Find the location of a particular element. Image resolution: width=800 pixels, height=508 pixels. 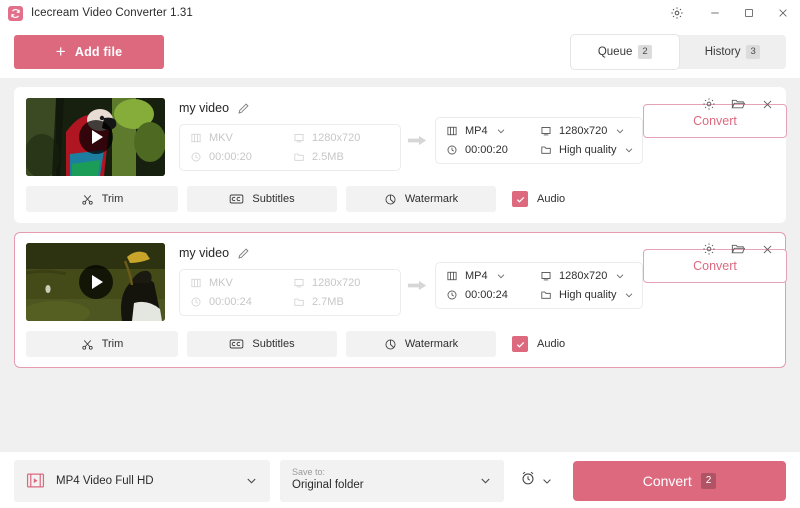

tab-history-label: History is located at coordinates (722, 52).